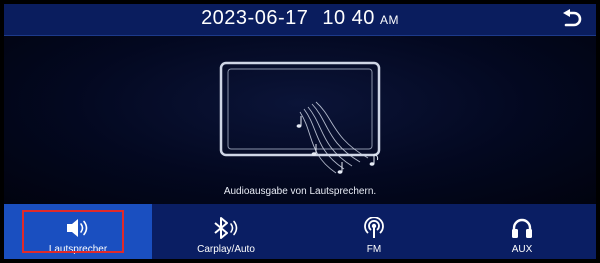  I want to click on back-button, so click(572, 19).